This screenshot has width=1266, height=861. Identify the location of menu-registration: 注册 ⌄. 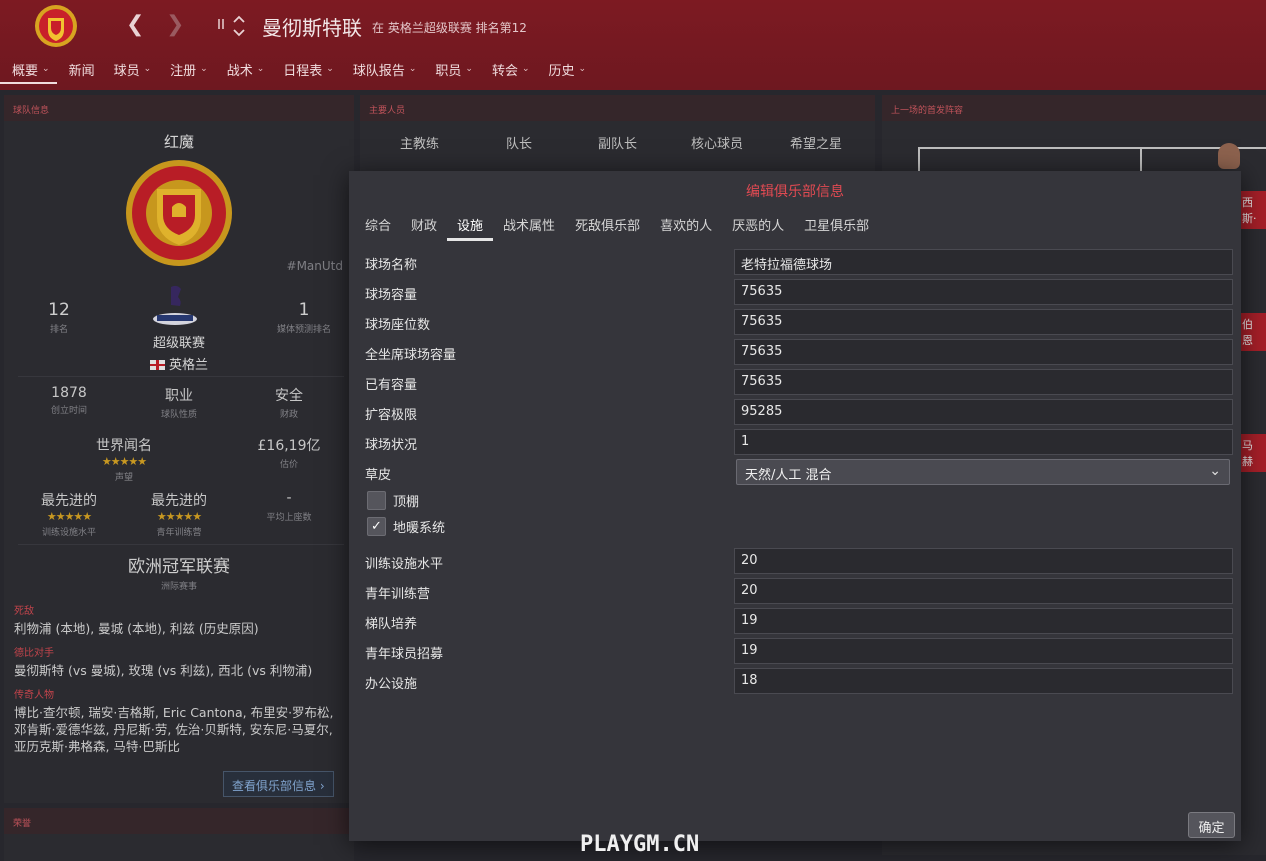
(186, 70).